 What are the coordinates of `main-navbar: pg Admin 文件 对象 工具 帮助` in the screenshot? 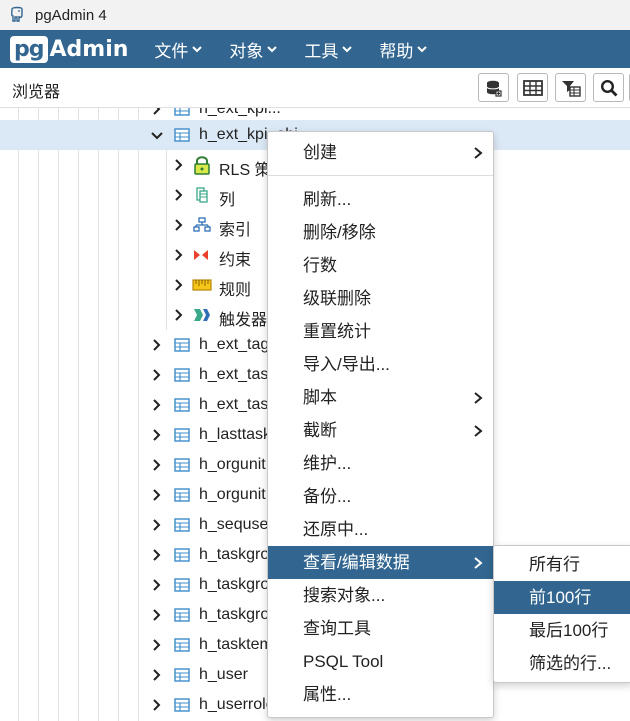 It's located at (315, 49).